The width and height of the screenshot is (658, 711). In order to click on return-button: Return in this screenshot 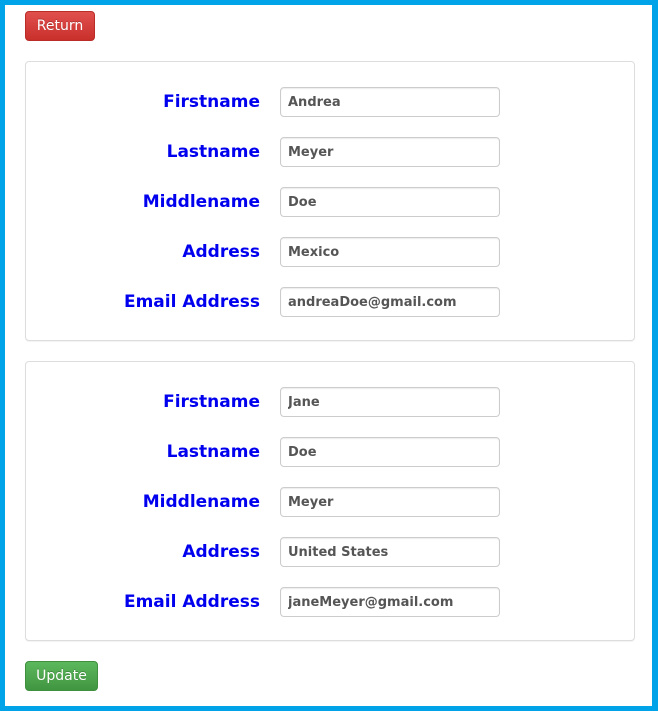, I will do `click(60, 26)`.